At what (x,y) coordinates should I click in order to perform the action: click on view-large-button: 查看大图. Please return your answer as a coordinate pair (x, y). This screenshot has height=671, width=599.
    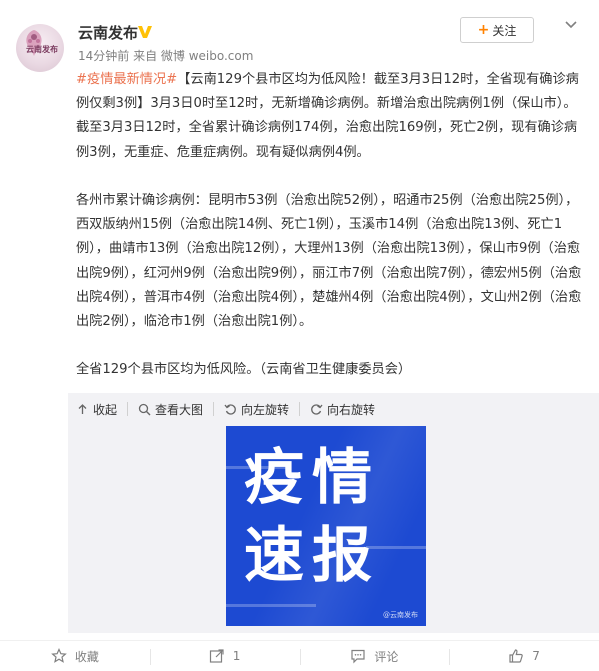
    Looking at the image, I should click on (176, 409).